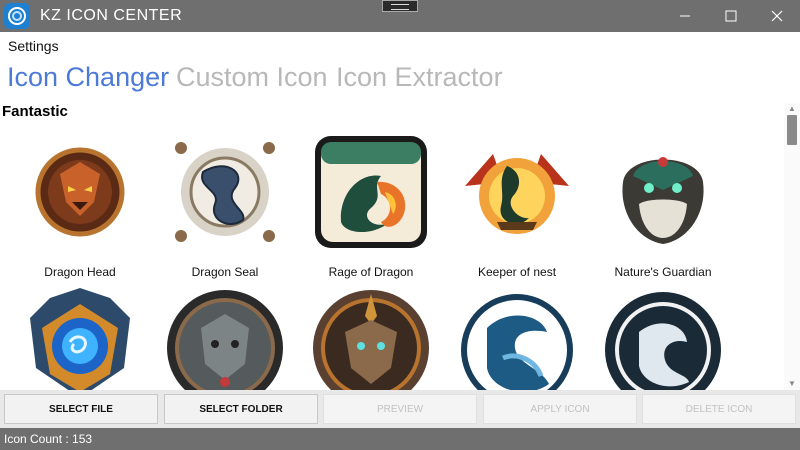  What do you see at coordinates (792, 130) in the screenshot?
I see `scrollbar-thumb` at bounding box center [792, 130].